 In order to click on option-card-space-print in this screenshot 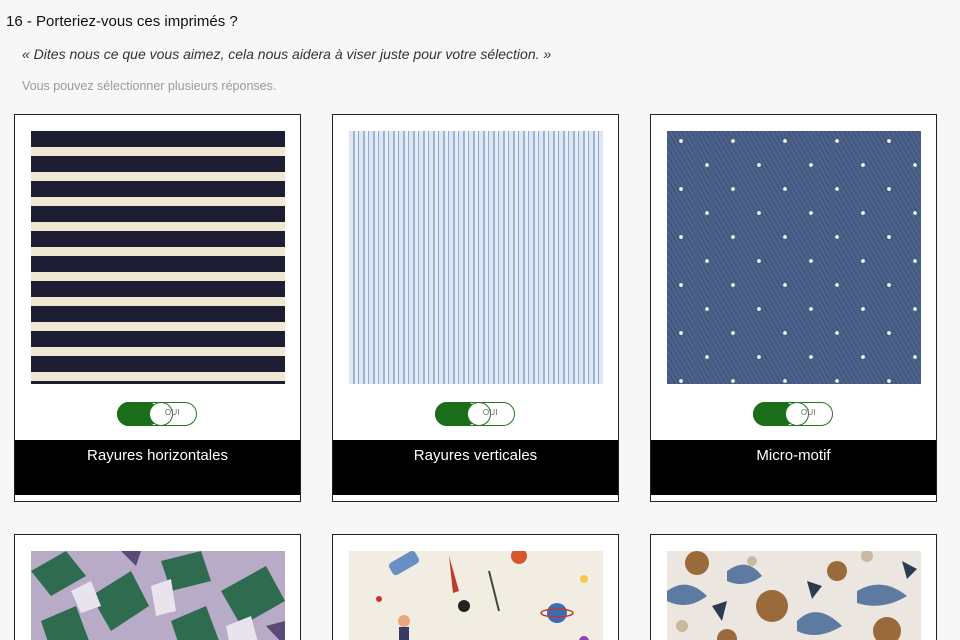, I will do `click(475, 587)`.